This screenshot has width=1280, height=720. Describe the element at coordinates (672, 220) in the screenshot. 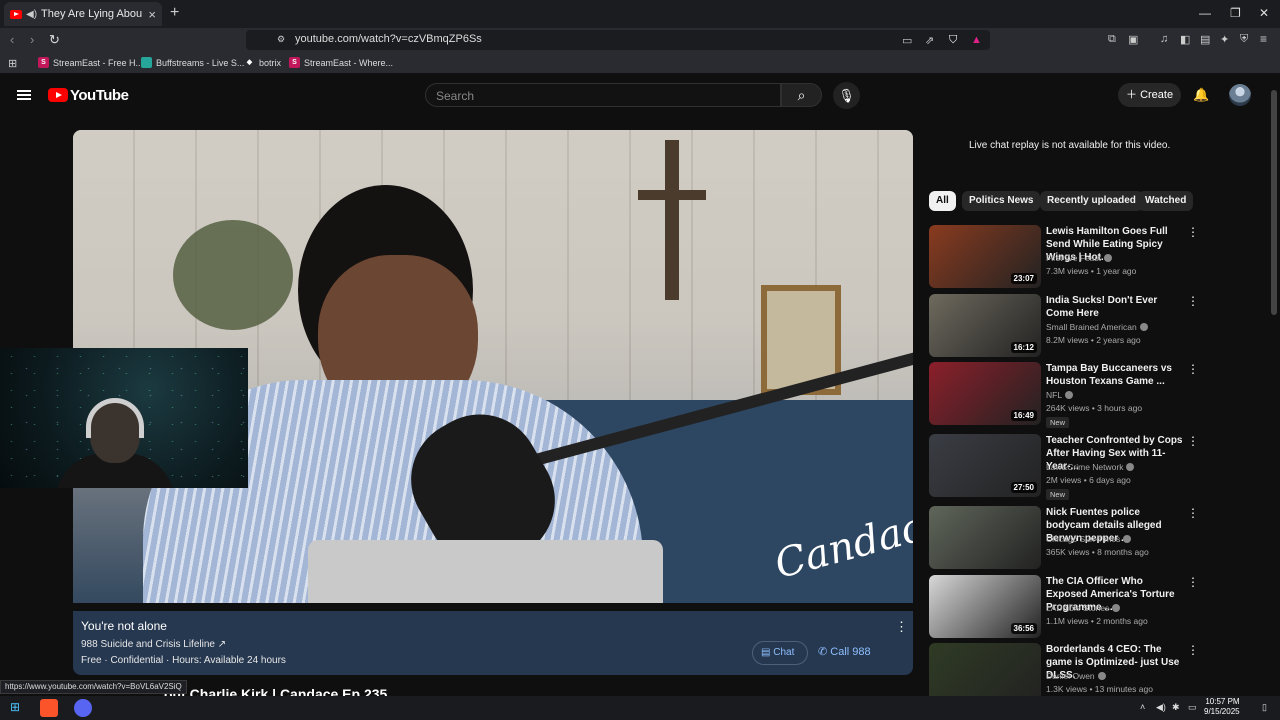

I see `video-crucifix` at that location.